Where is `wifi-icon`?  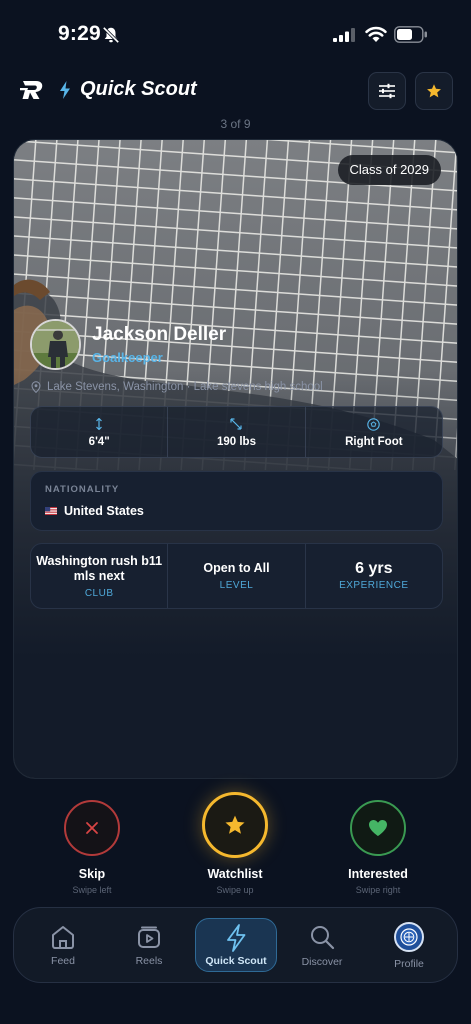 wifi-icon is located at coordinates (376, 34).